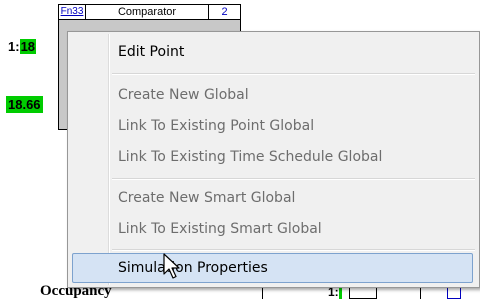 This screenshot has width=480, height=299. I want to click on menu-item-create-new-global: Create New Global, so click(183, 95).